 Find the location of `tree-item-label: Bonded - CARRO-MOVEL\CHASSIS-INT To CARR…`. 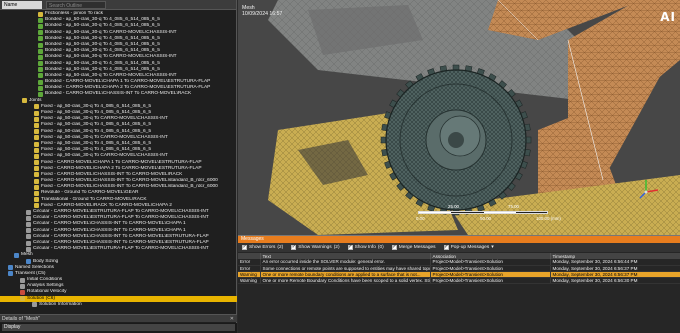

tree-item-label: Bonded - CARRO-MOVEL\CHASSIS-INT To CARR… is located at coordinates (118, 94).